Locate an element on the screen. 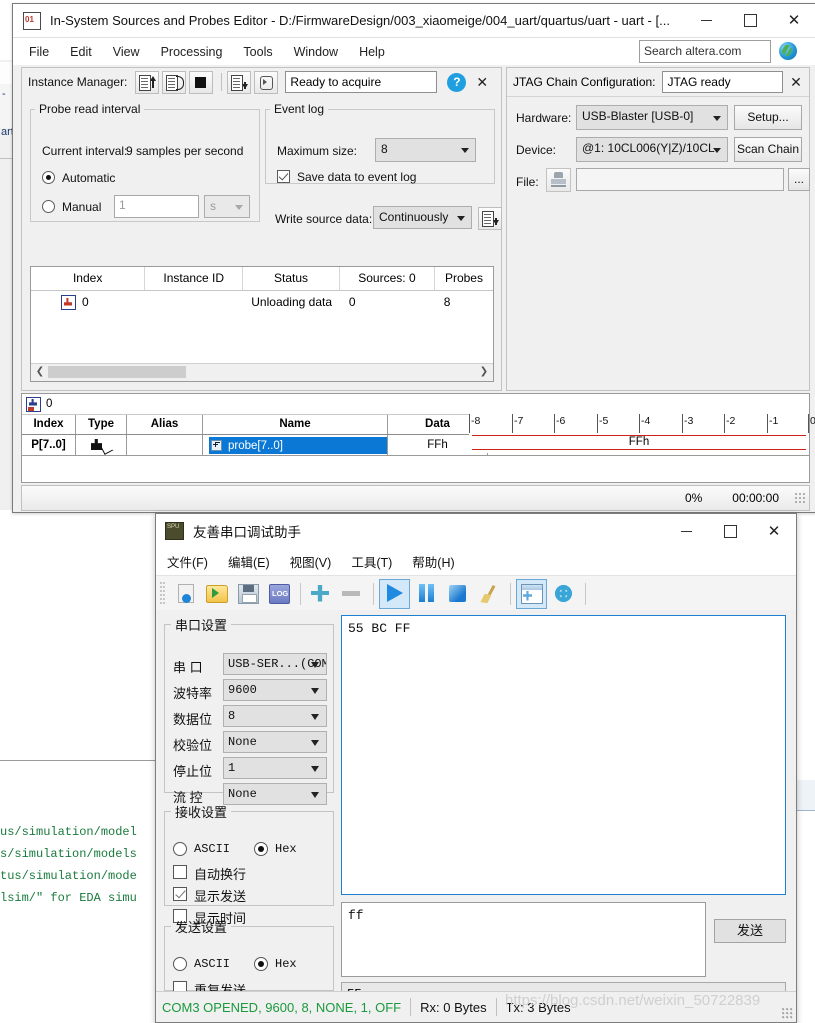  resize-grip-icon is located at coordinates (800, 498).